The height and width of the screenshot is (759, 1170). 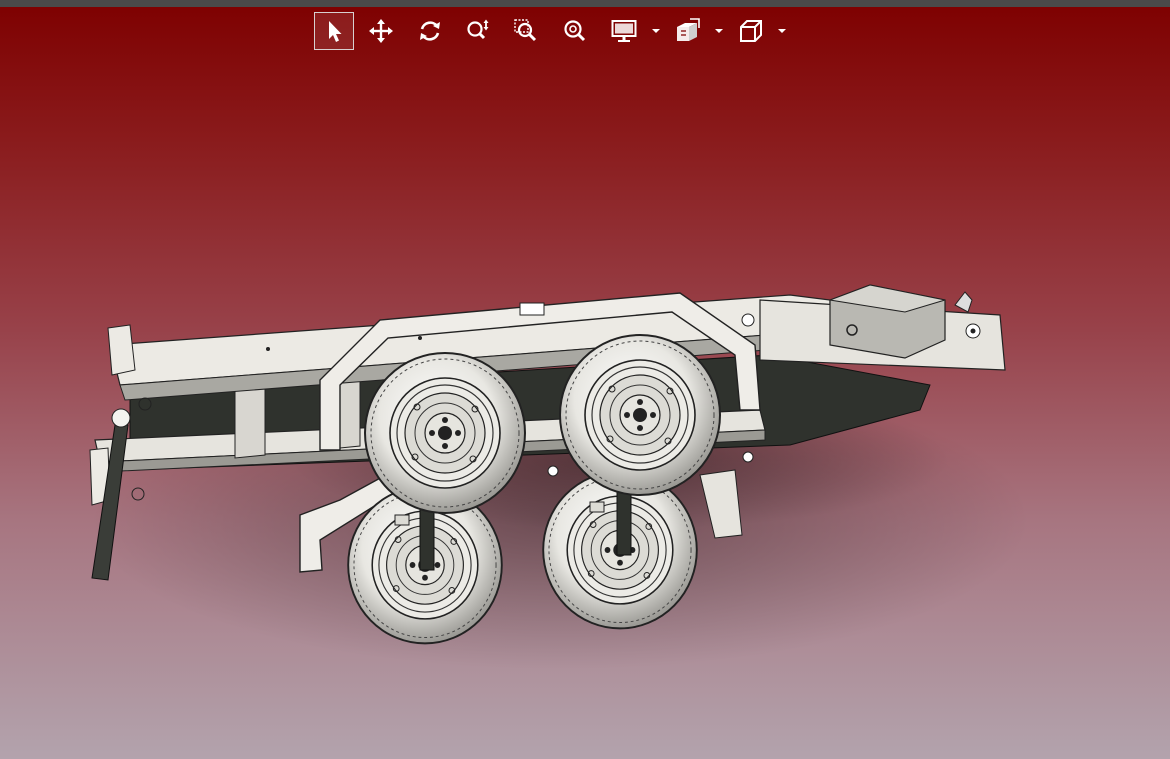 I want to click on window-top-strip, so click(x=585, y=3).